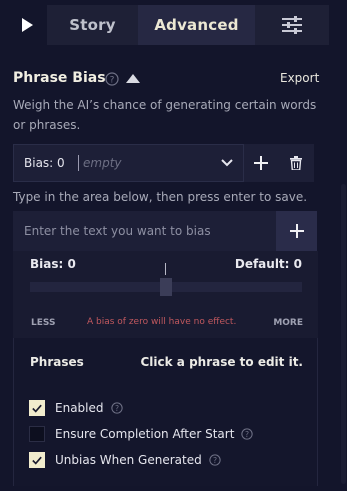 The image size is (347, 491). What do you see at coordinates (59, 78) in the screenshot?
I see `section-title: Phrase Bias` at bounding box center [59, 78].